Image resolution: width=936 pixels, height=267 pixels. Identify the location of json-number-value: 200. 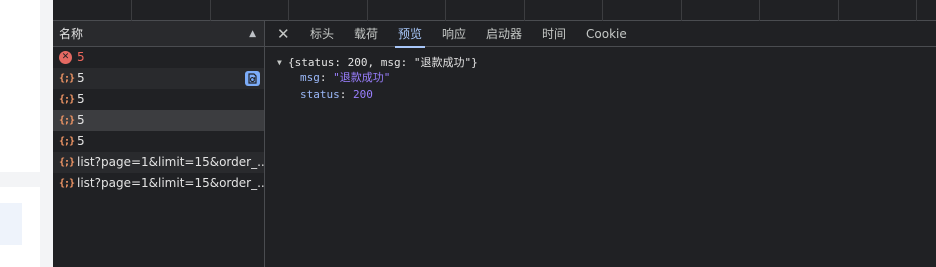
(363, 94).